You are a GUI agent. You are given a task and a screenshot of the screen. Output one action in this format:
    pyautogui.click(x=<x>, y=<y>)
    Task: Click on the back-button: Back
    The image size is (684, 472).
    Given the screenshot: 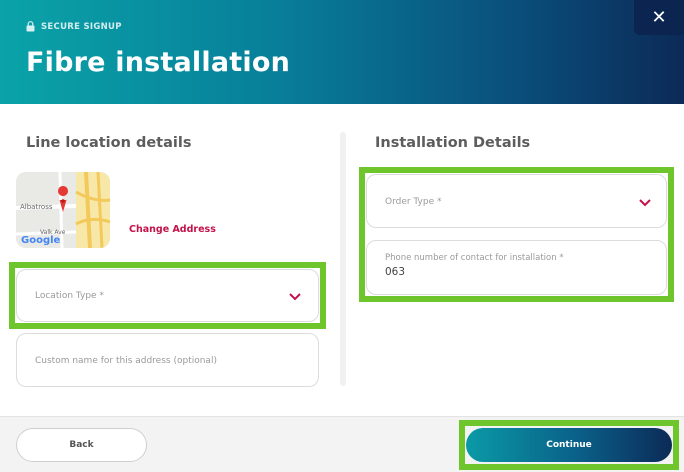 What is the action you would take?
    pyautogui.click(x=81, y=445)
    